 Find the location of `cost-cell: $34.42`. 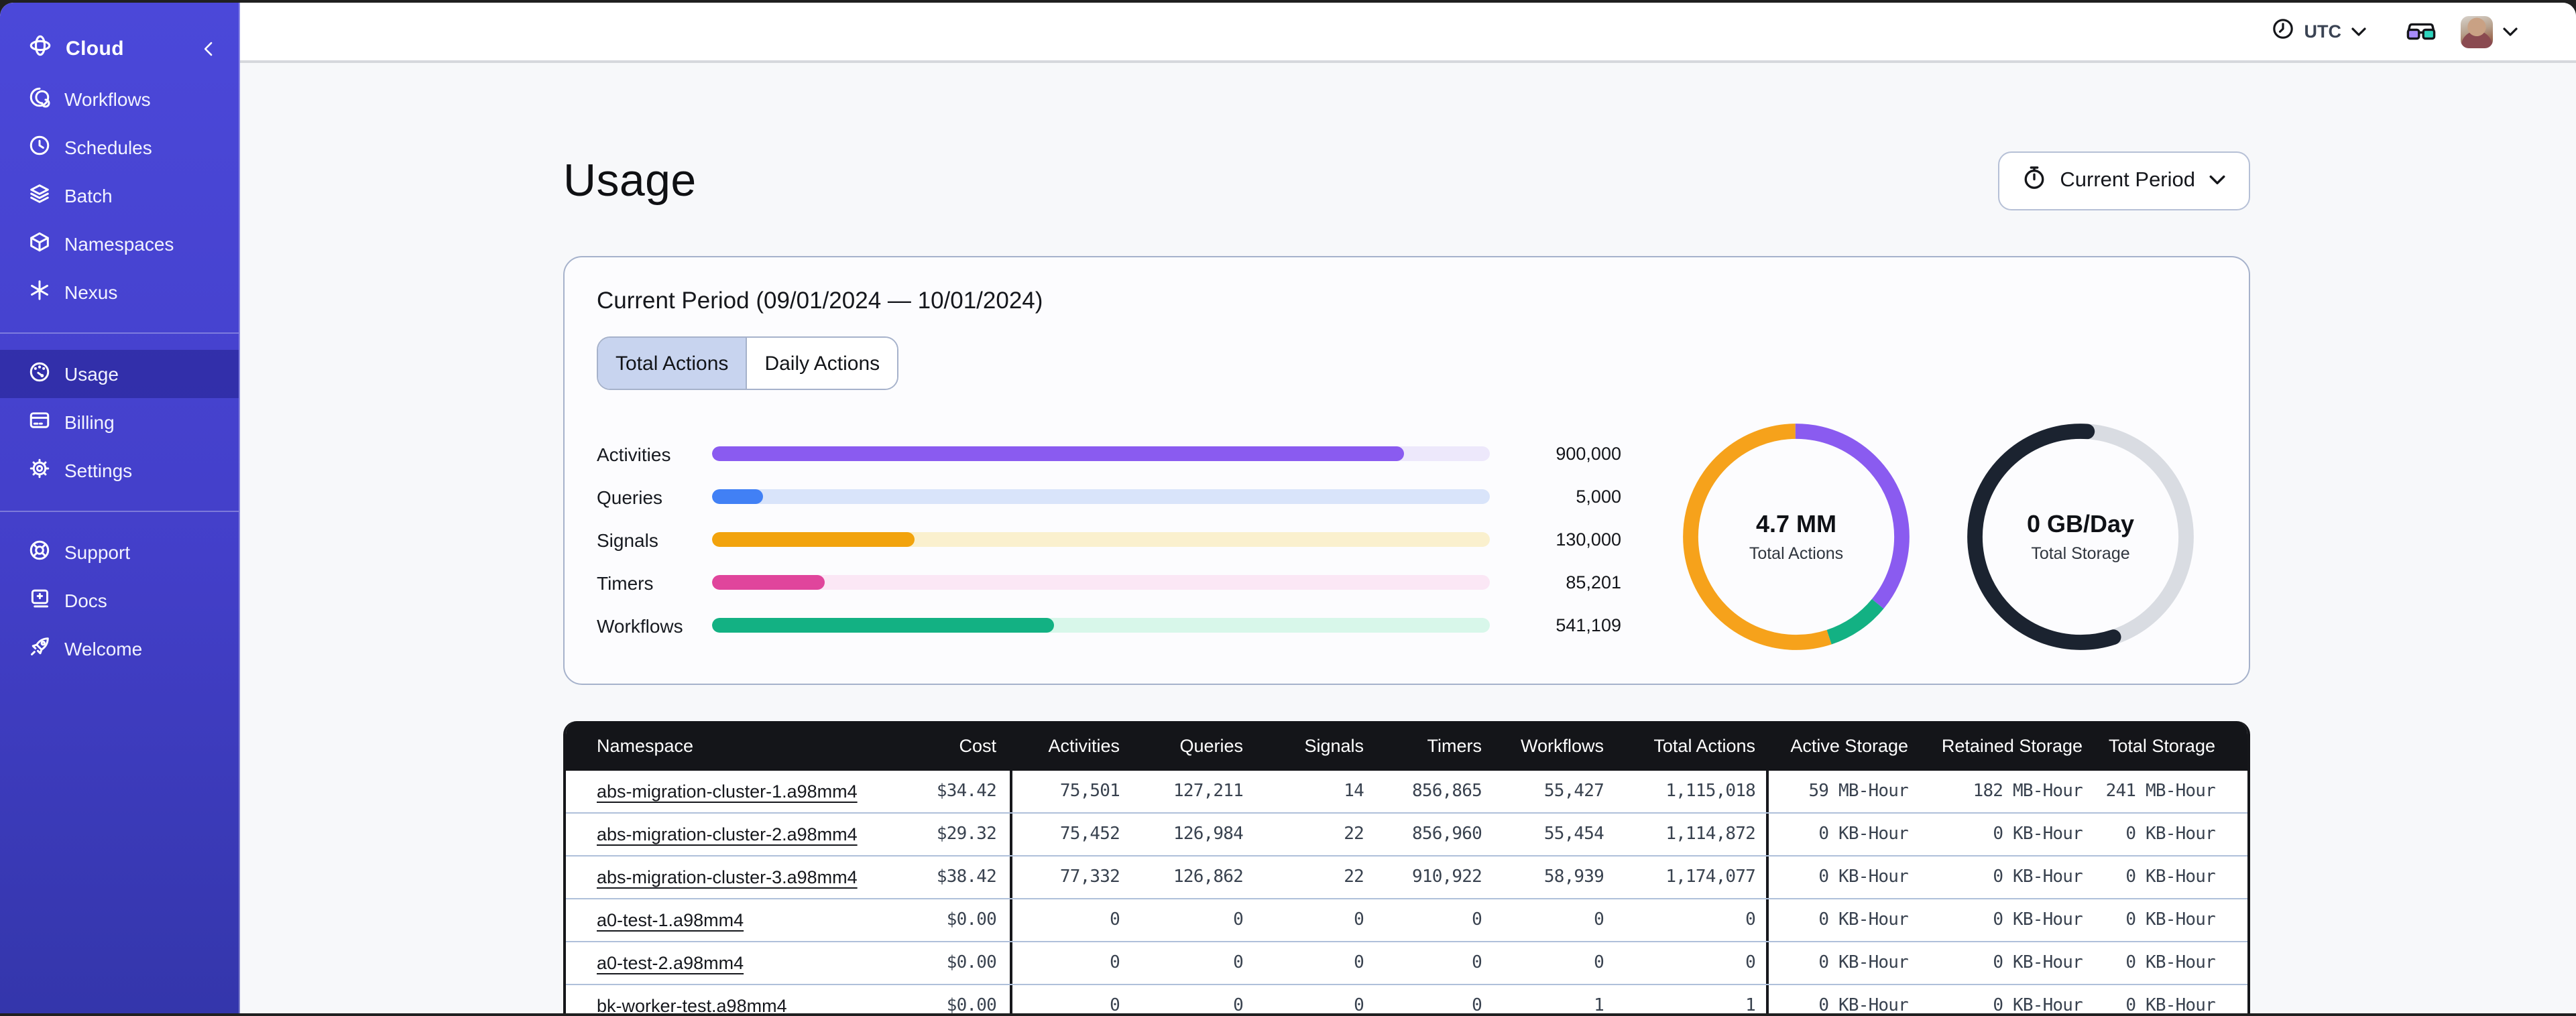

cost-cell: $34.42 is located at coordinates (929, 791).